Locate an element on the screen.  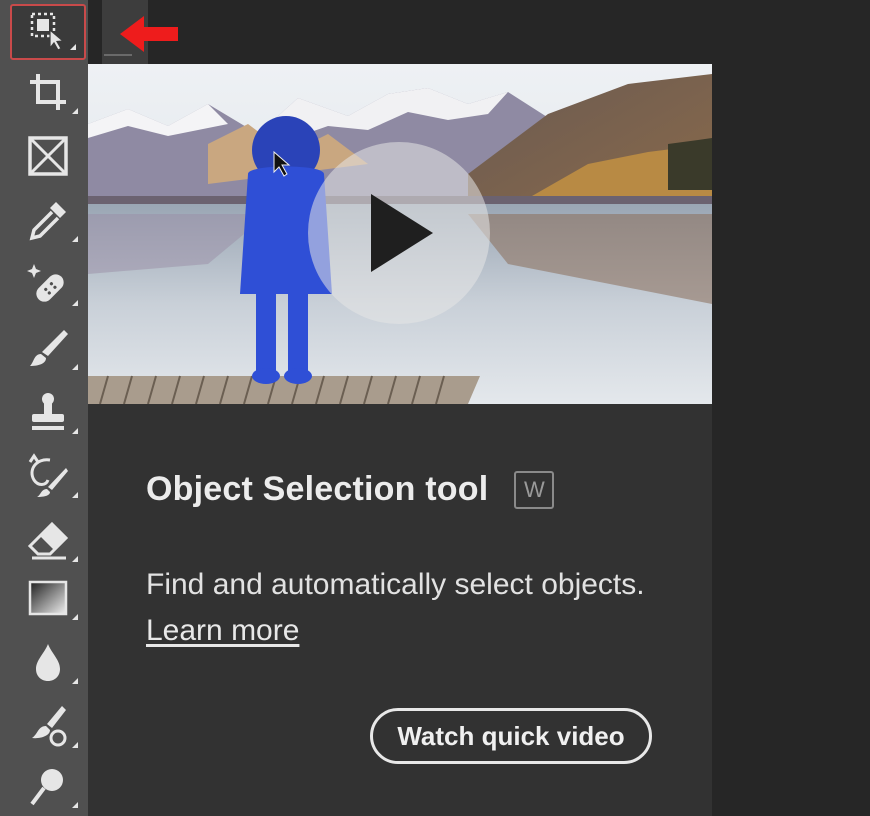
play-icon is located at coordinates (402, 233).